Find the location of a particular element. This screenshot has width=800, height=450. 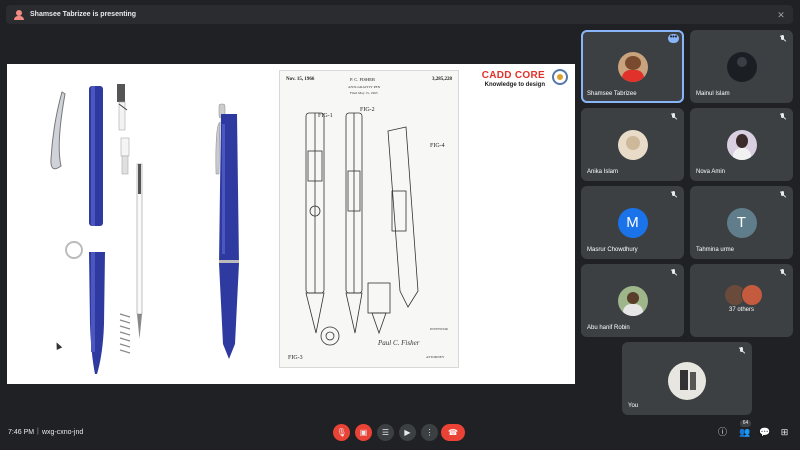

participant-name: Masrur Chowdhury is located at coordinates (612, 250).